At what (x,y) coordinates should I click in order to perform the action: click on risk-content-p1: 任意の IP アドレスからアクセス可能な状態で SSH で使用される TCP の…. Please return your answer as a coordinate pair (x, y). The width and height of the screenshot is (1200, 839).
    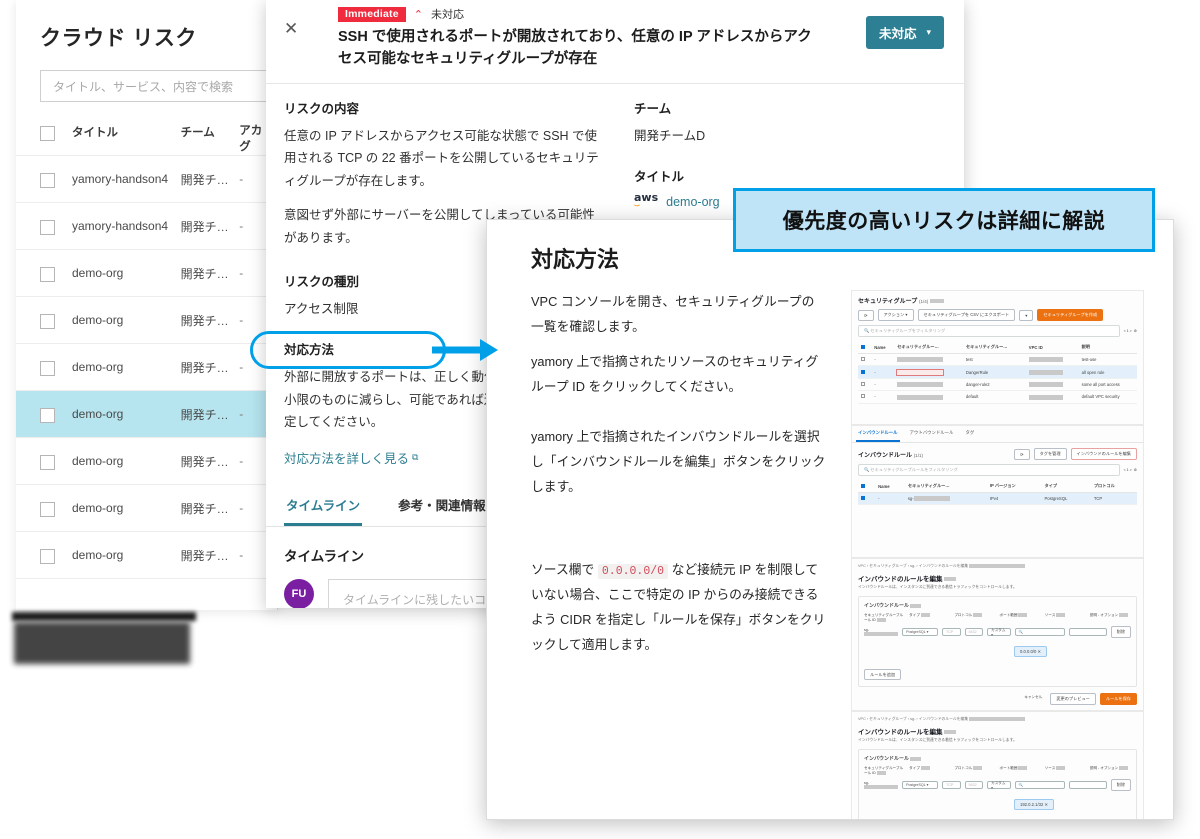
    Looking at the image, I should click on (441, 158).